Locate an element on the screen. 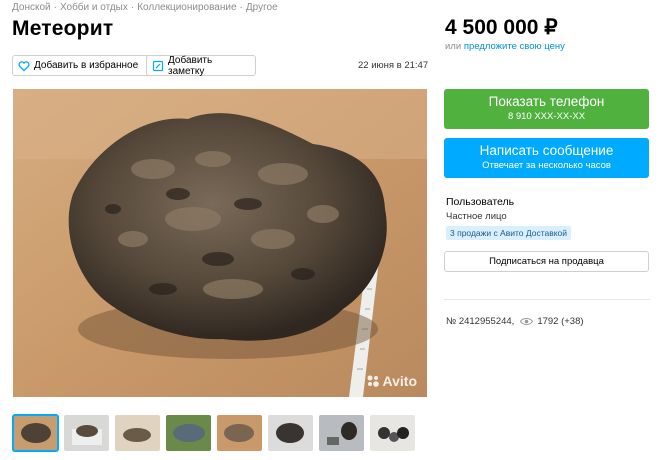  breadcrumb-item: Другое is located at coordinates (262, 7).